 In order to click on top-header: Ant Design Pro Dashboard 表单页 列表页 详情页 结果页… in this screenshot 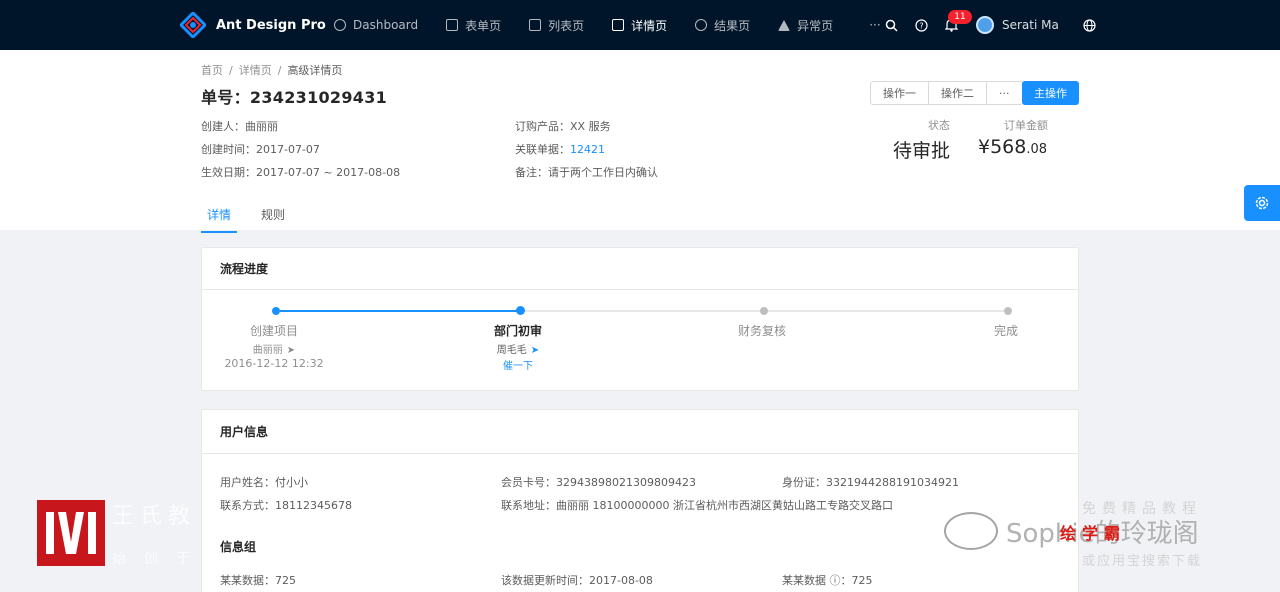, I will do `click(640, 25)`.